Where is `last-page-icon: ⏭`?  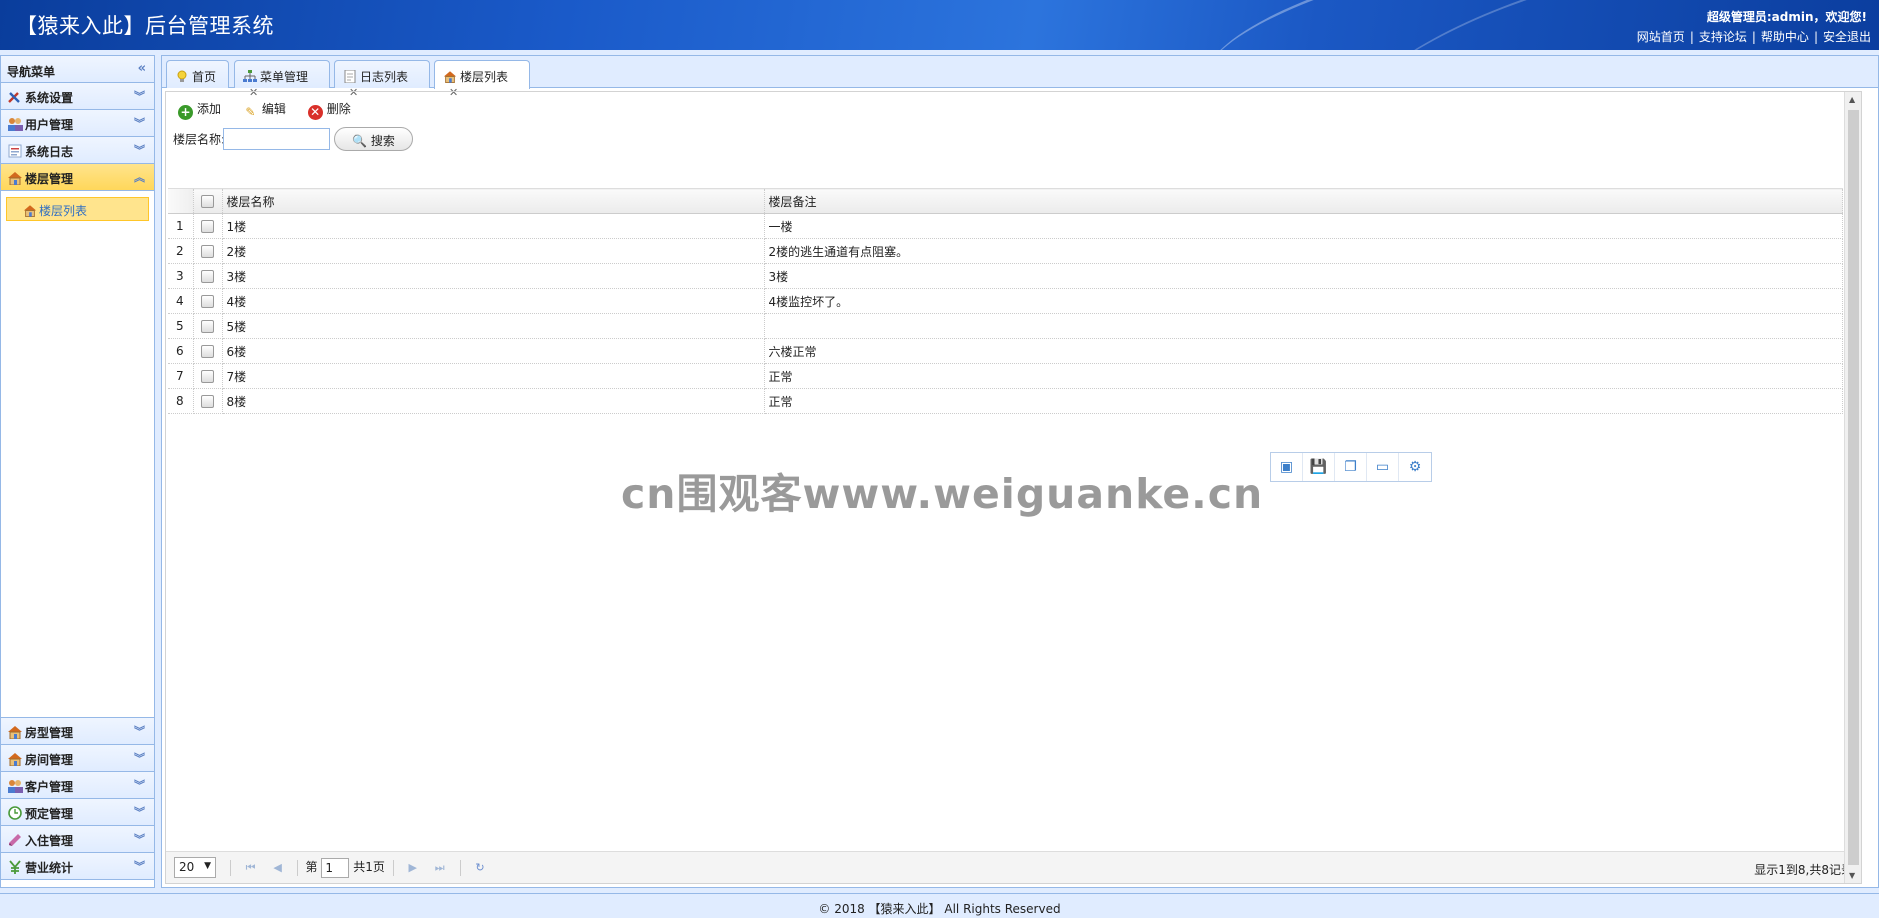 last-page-icon: ⏭ is located at coordinates (440, 868).